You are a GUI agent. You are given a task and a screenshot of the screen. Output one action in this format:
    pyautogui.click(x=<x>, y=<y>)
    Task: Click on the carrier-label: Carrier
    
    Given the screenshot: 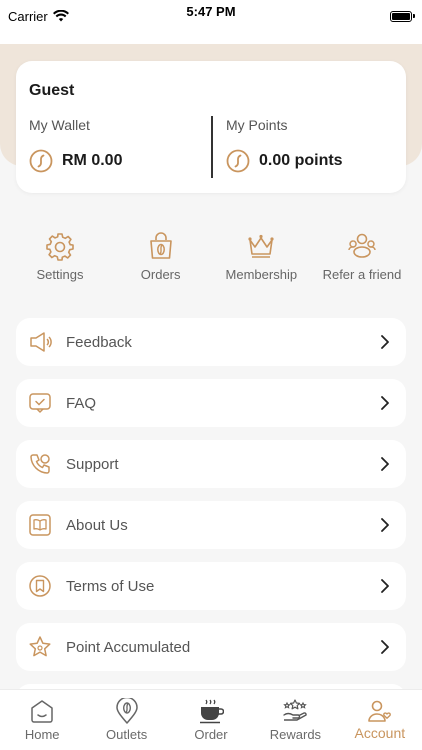 What is the action you would take?
    pyautogui.click(x=28, y=16)
    